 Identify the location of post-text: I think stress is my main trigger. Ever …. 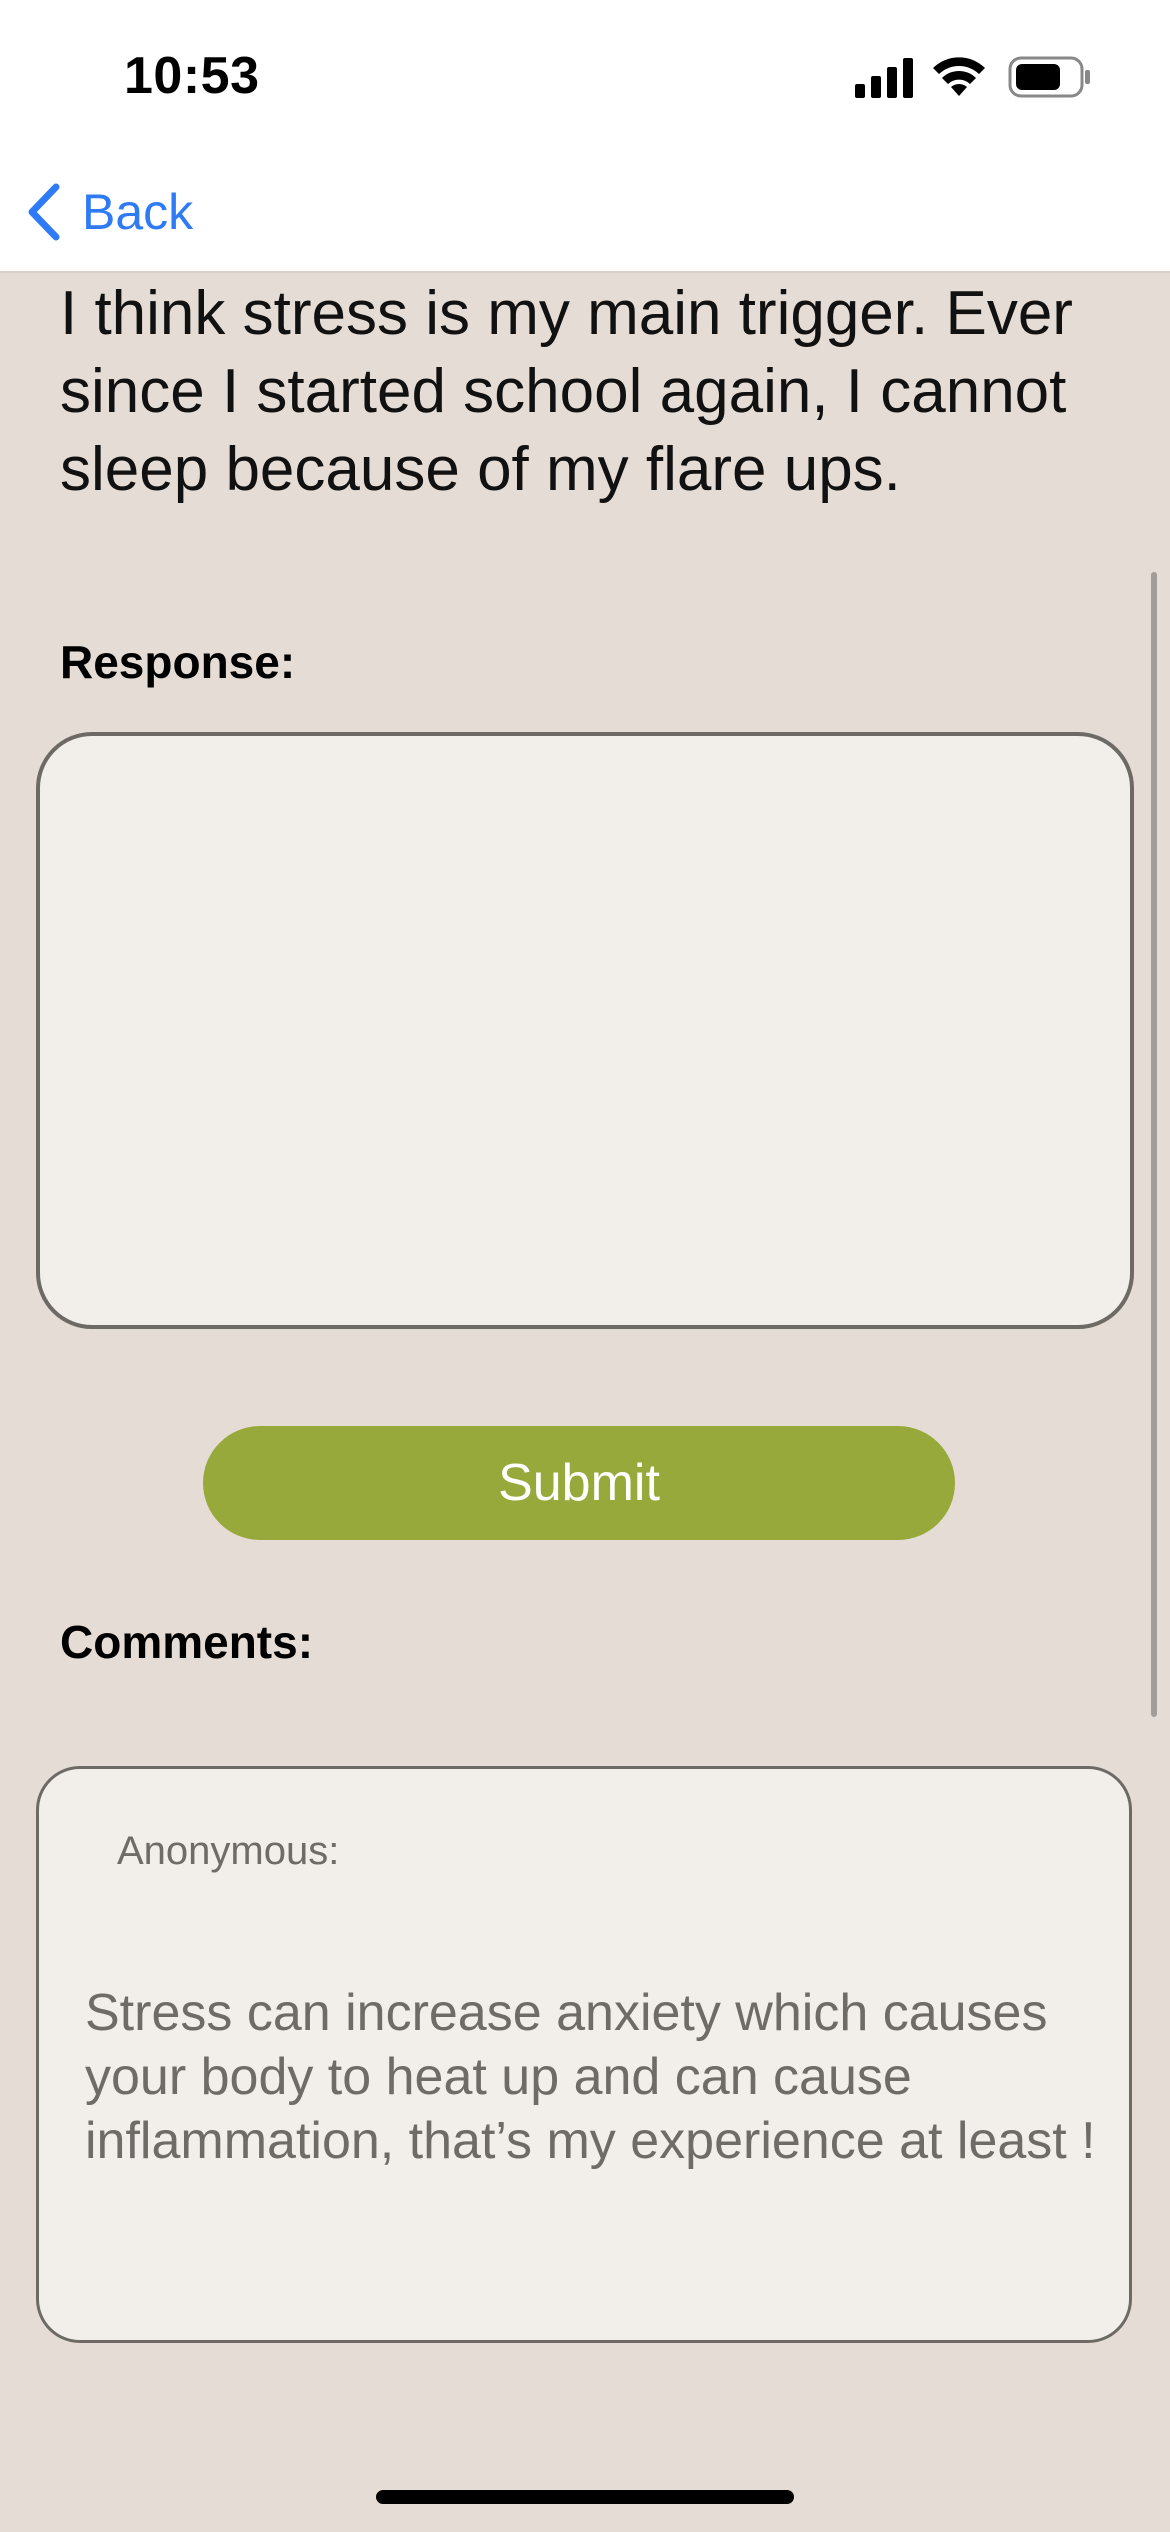
(566, 391).